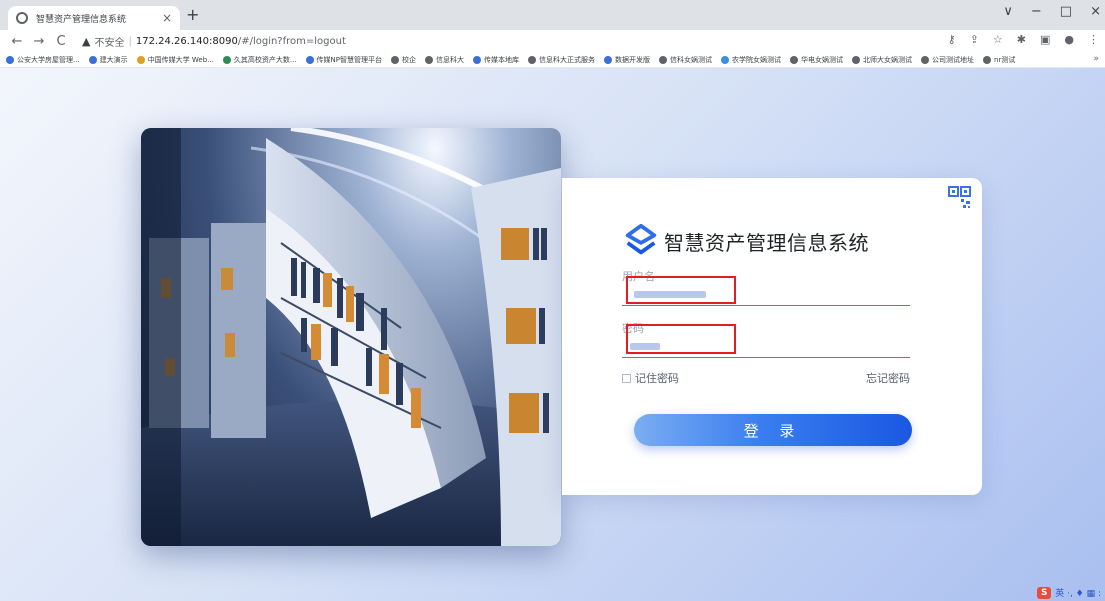 This screenshot has width=1105, height=601. What do you see at coordinates (109, 43) in the screenshot?
I see `insecure-label: 不安全` at bounding box center [109, 43].